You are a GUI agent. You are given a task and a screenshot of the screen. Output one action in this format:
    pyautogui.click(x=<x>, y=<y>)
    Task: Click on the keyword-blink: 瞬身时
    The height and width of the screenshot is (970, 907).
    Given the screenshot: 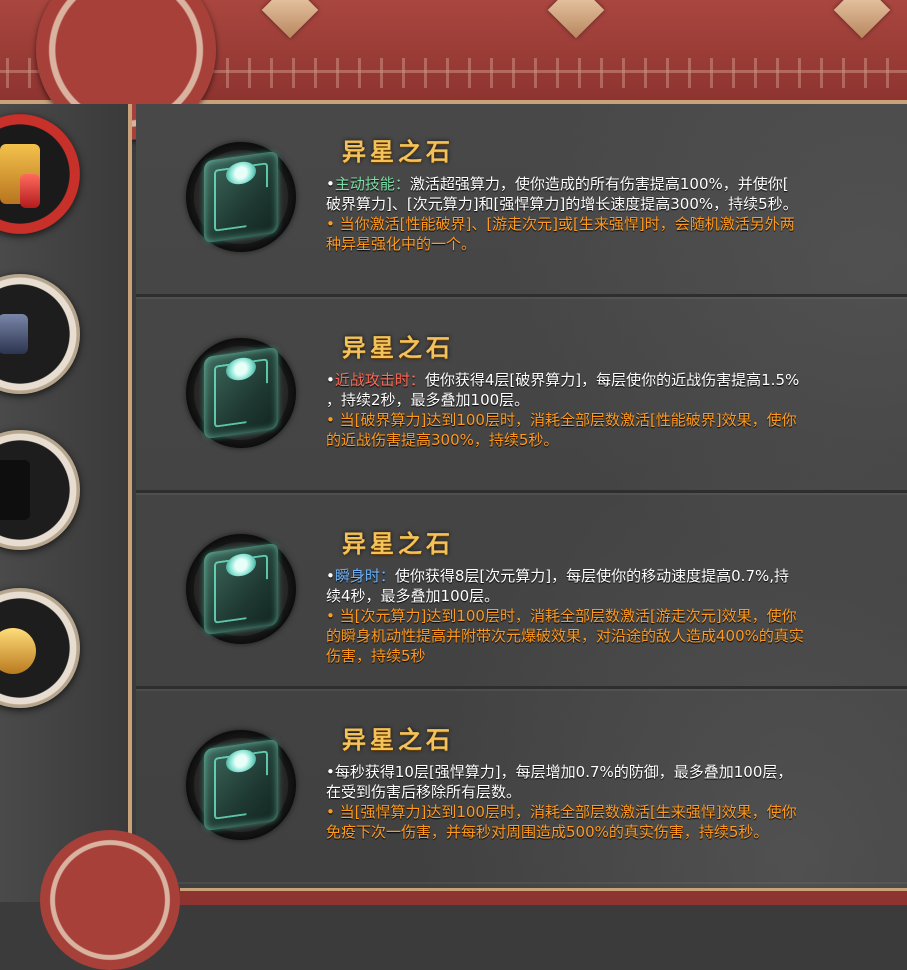 What is the action you would take?
    pyautogui.click(x=357, y=576)
    